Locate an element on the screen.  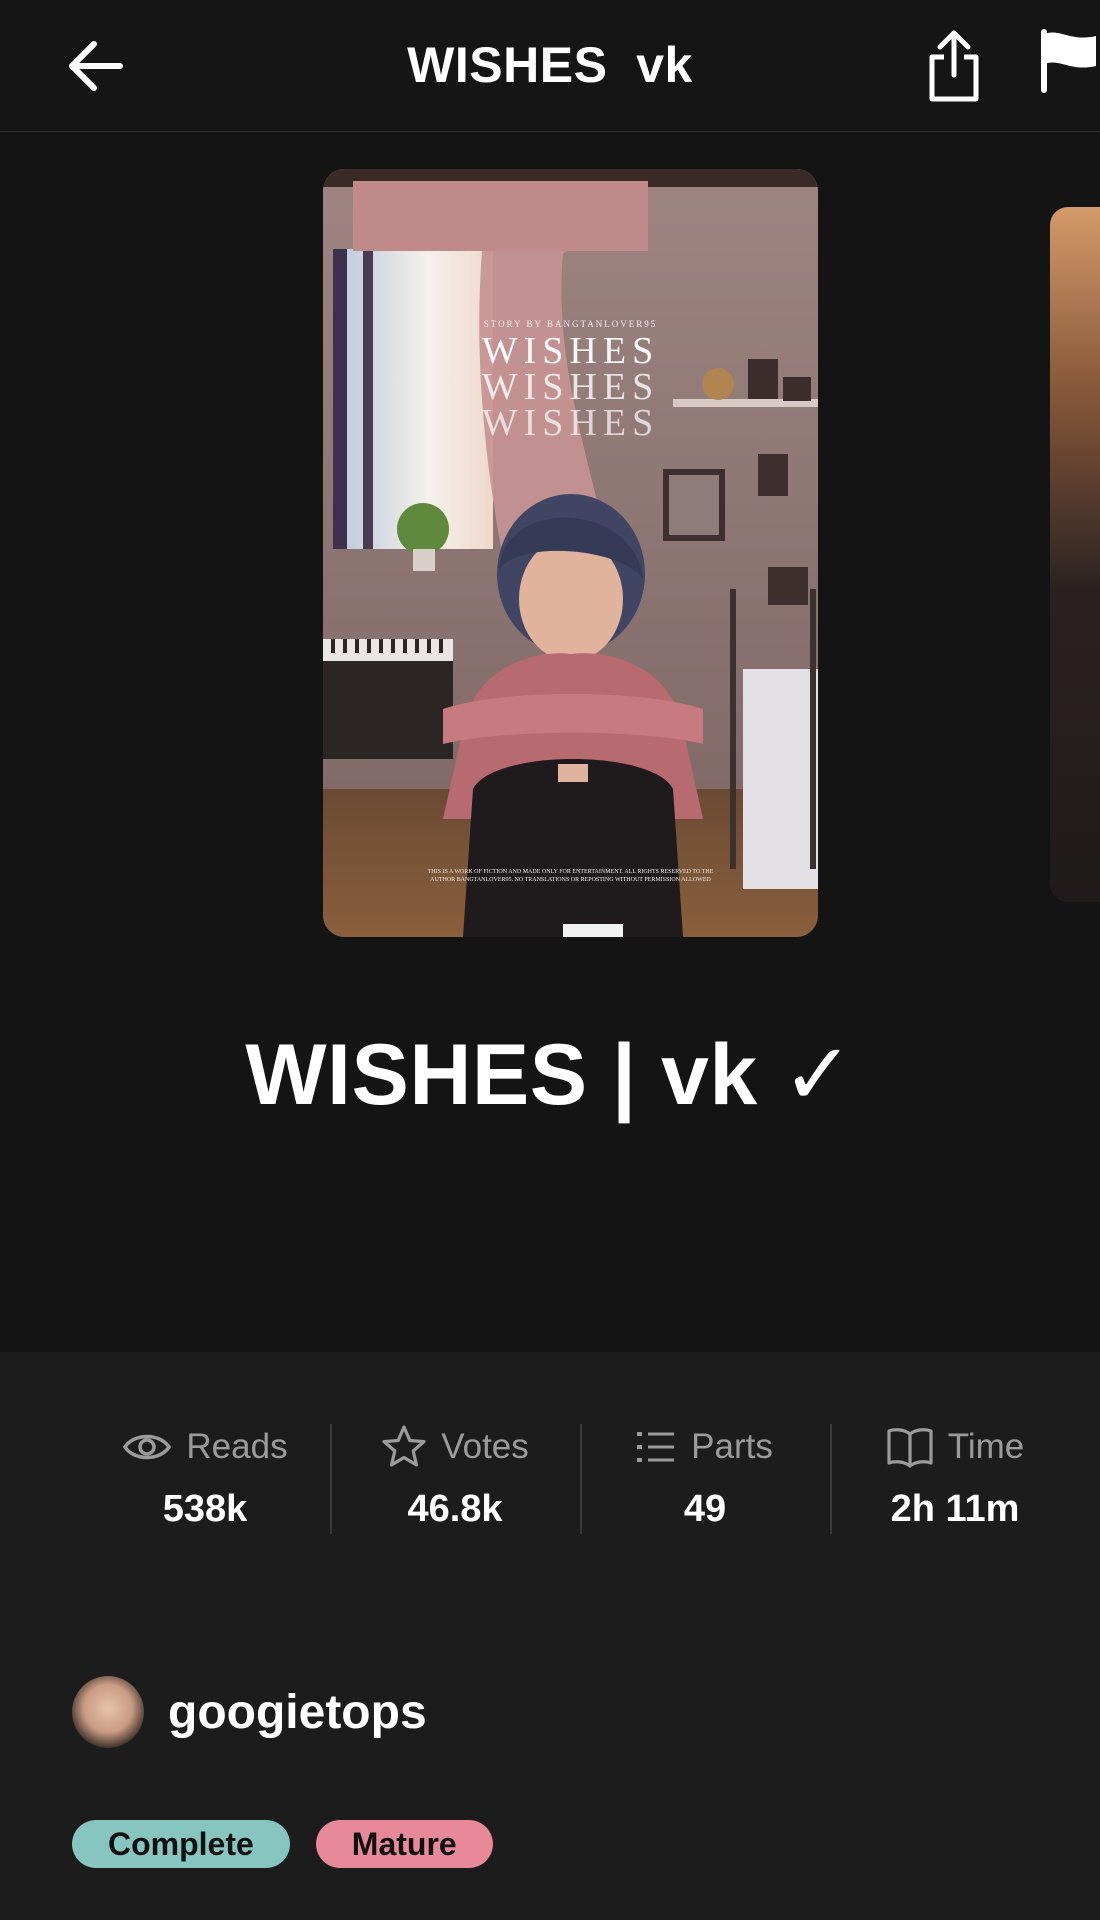
story-title: WISHES | vk ✓ is located at coordinates (550, 1075).